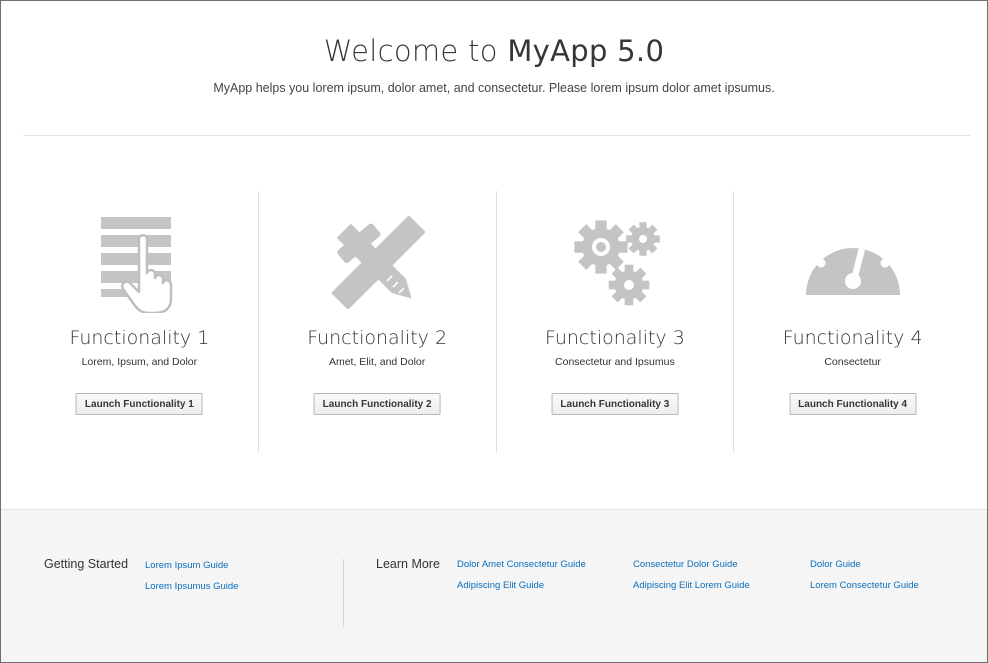 This screenshot has height=663, width=988. I want to click on gauge-icon, so click(853, 261).